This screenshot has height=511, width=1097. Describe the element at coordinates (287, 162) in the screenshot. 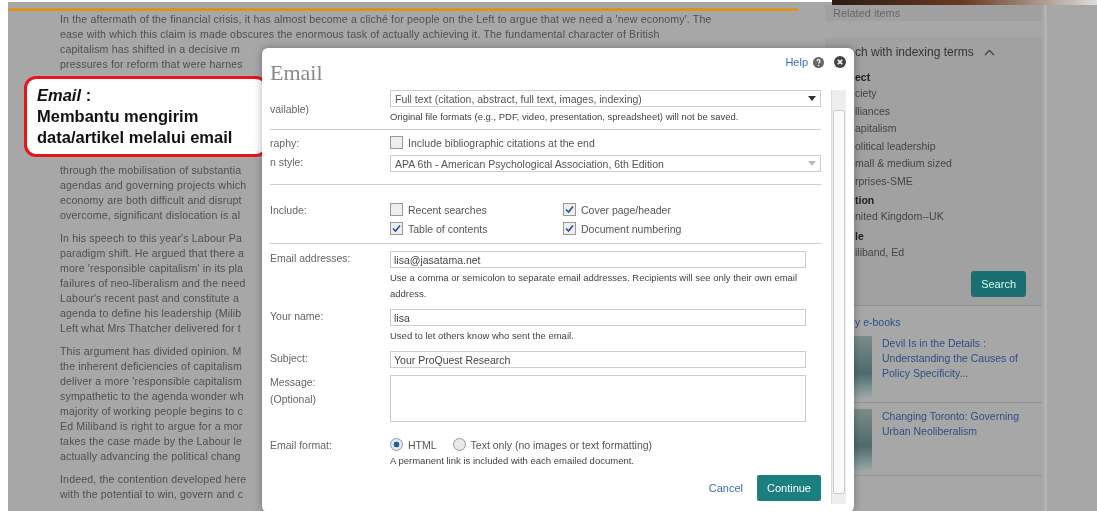

I see `field-label: n style:` at that location.